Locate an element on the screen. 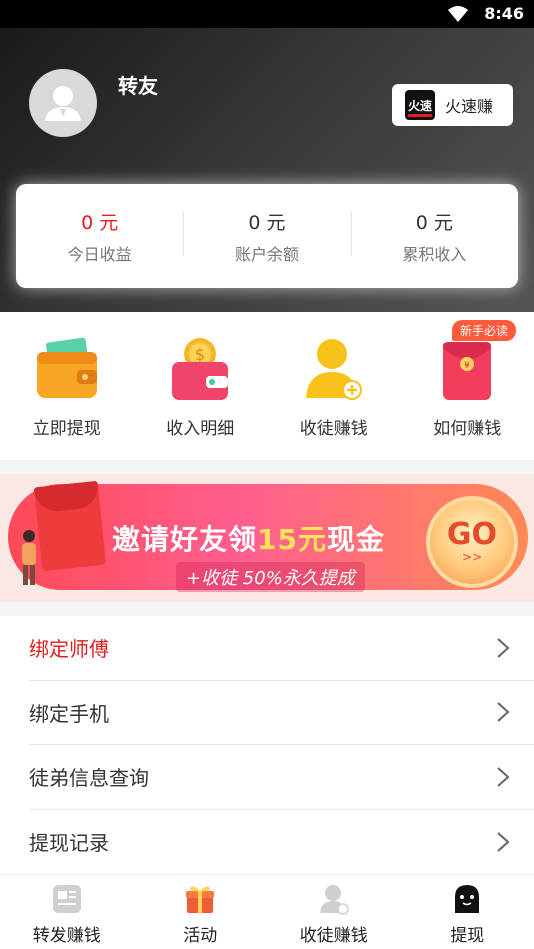 This screenshot has height=949, width=534. partner-badge: 火速 火速赚 is located at coordinates (452, 105).